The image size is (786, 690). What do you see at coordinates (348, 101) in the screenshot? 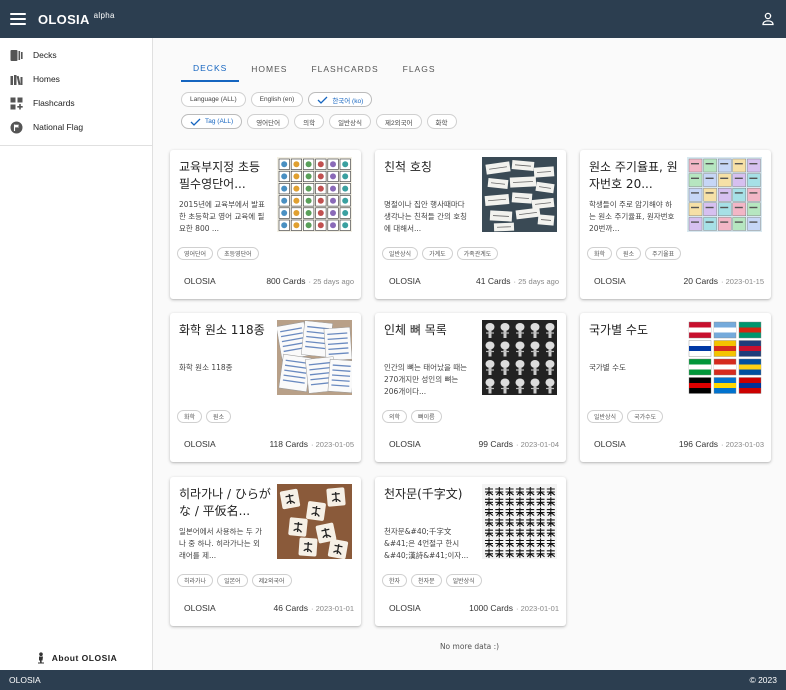
I see `chip-label: 한국어 (ko)` at bounding box center [348, 101].